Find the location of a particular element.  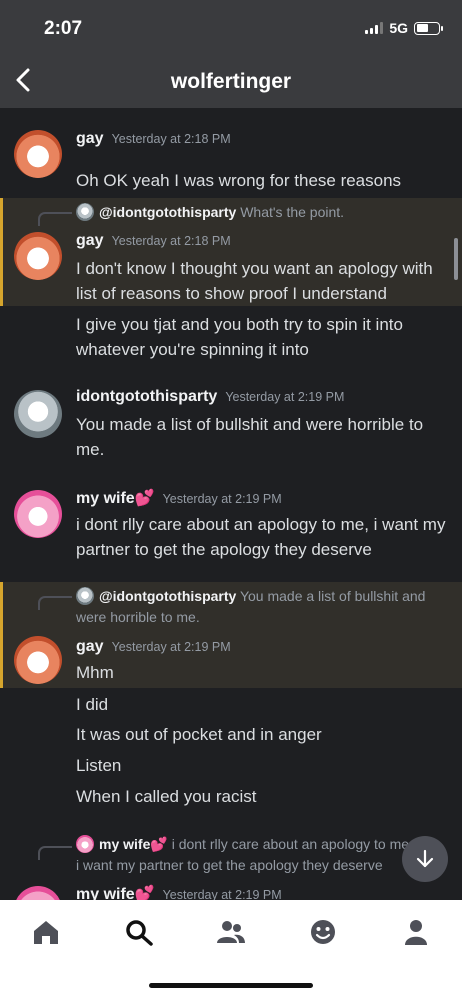

jump-to-latest-button is located at coordinates (425, 859).